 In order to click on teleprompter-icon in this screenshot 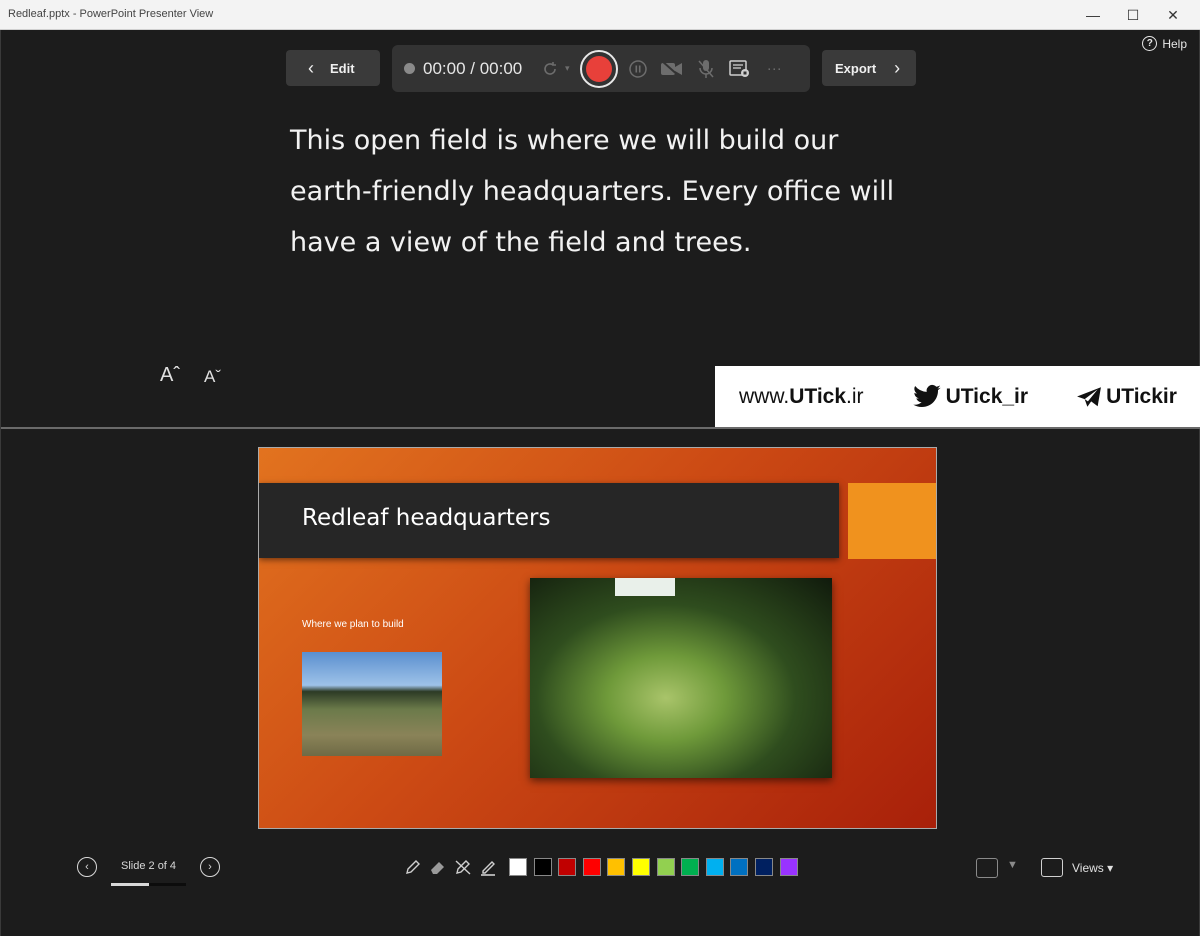, I will do `click(740, 69)`.